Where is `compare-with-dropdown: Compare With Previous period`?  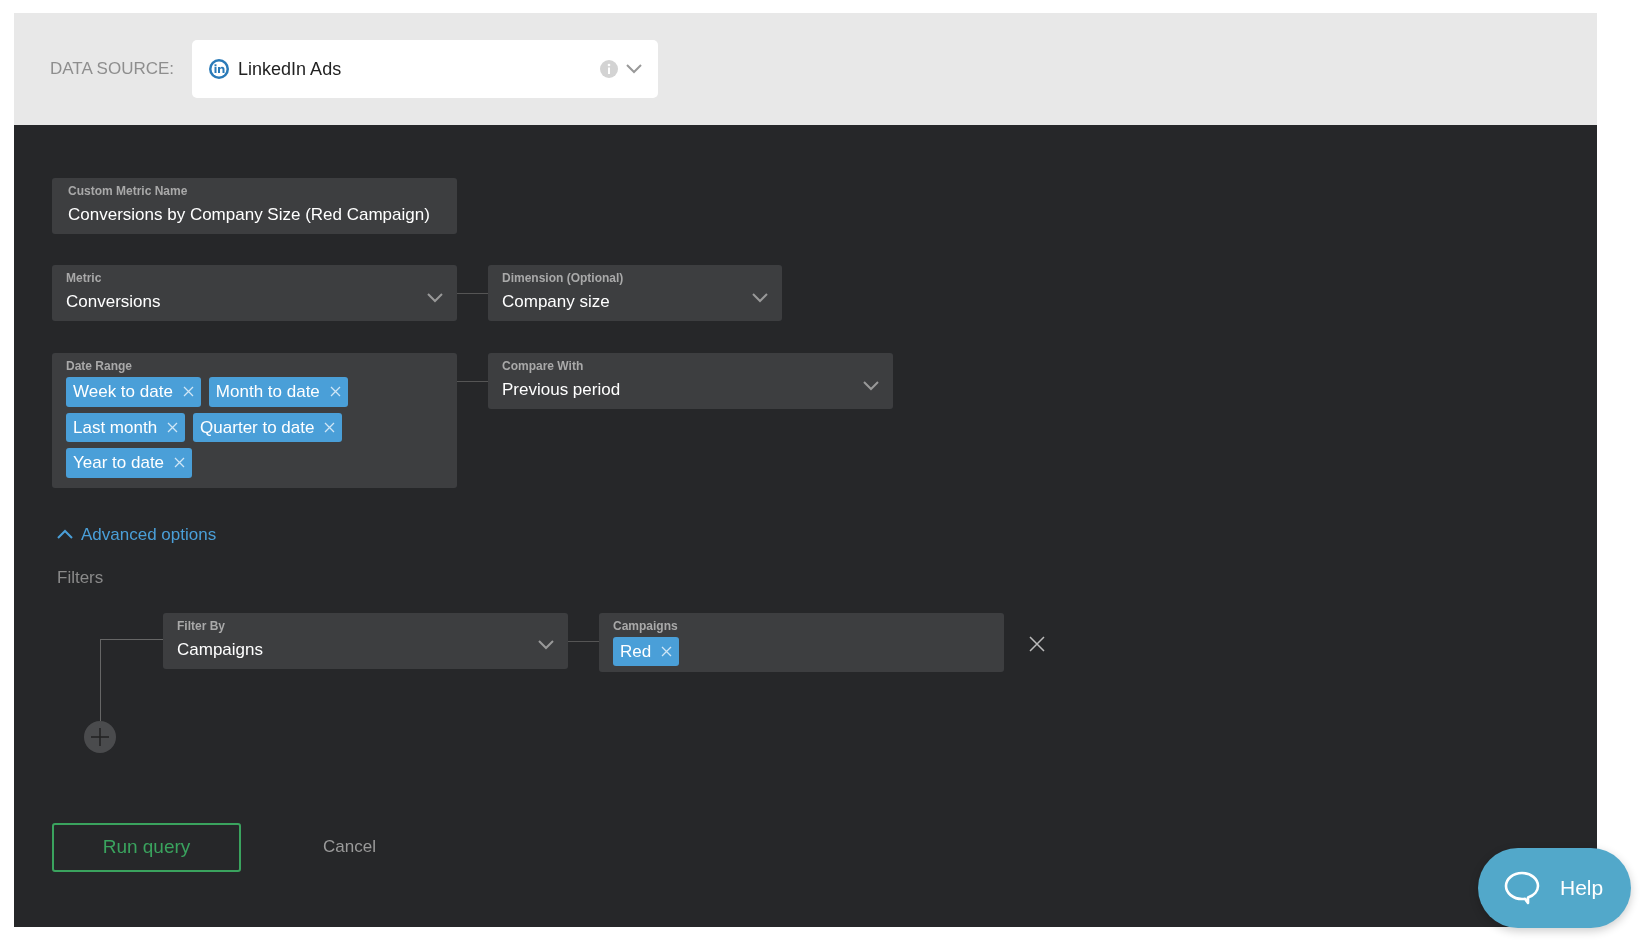 compare-with-dropdown: Compare With Previous period is located at coordinates (690, 381).